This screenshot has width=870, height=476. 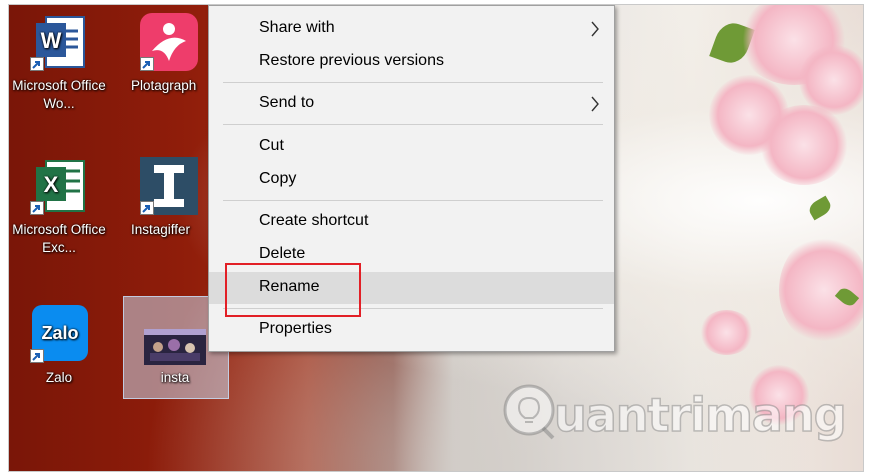 What do you see at coordinates (297, 27) in the screenshot?
I see `menu-item-label: Share with` at bounding box center [297, 27].